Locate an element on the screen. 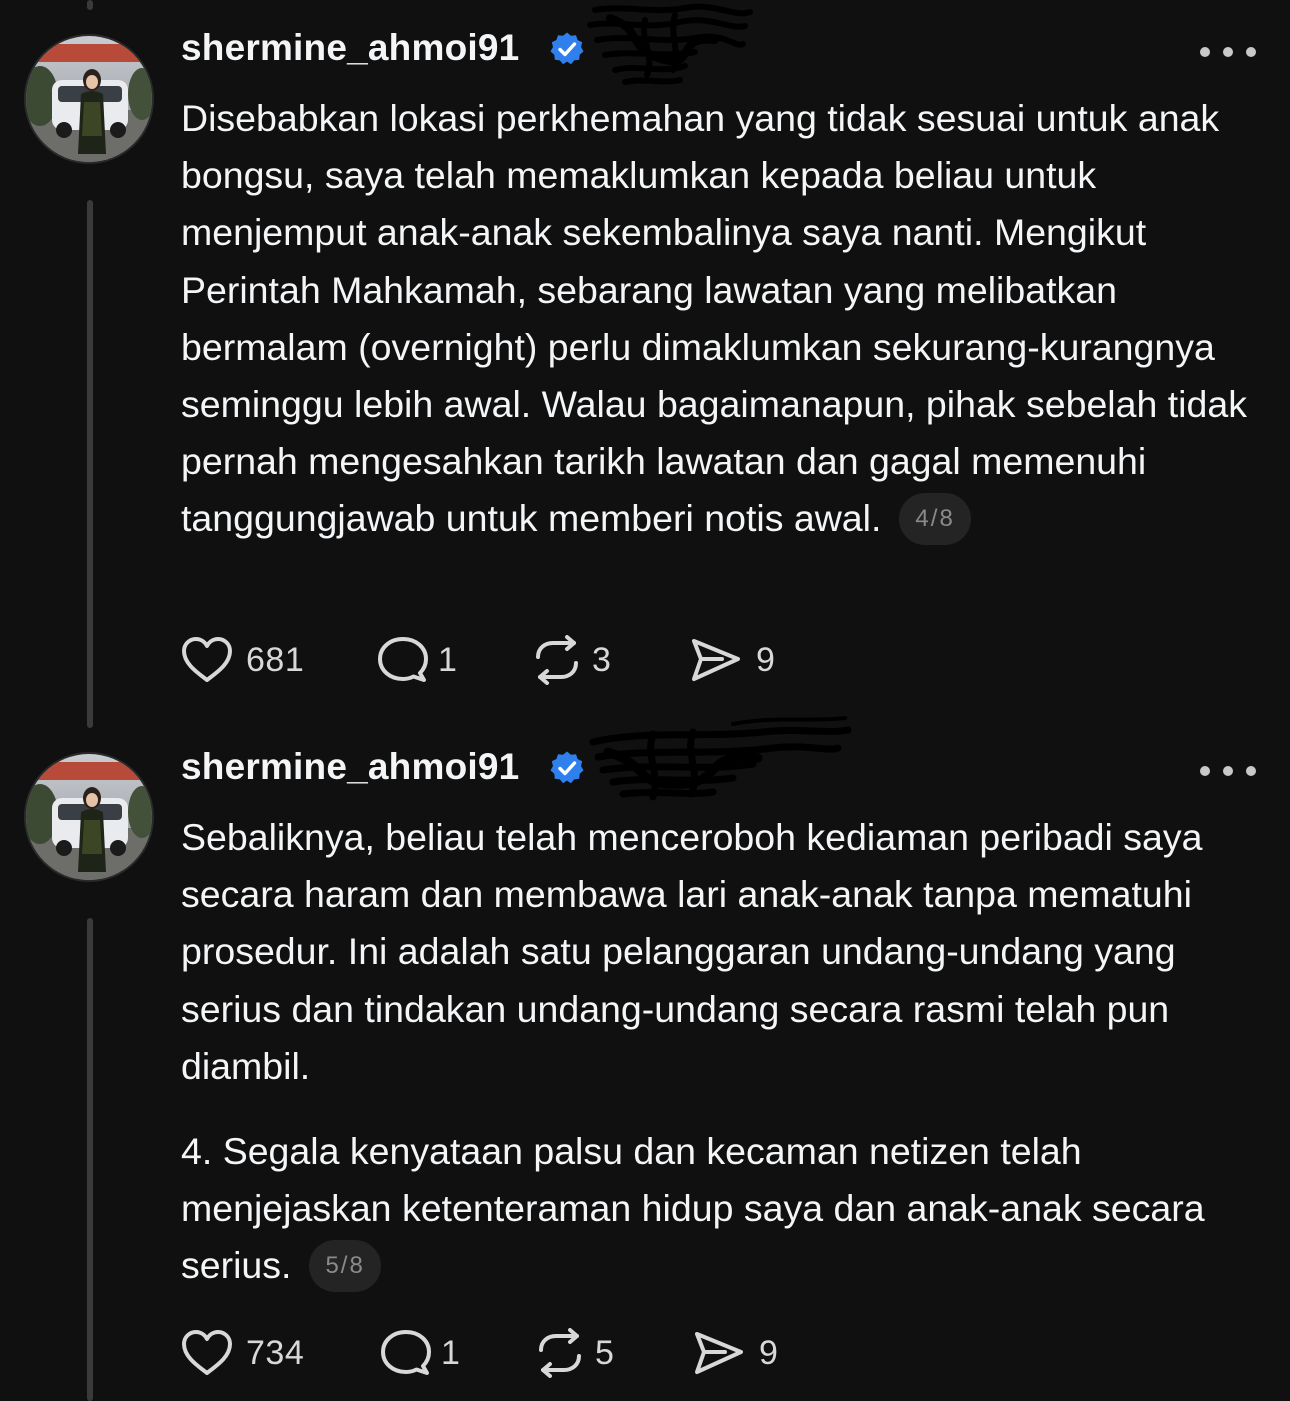 Image resolution: width=1290 pixels, height=1401 pixels. repost-button: 3 is located at coordinates (570, 660).